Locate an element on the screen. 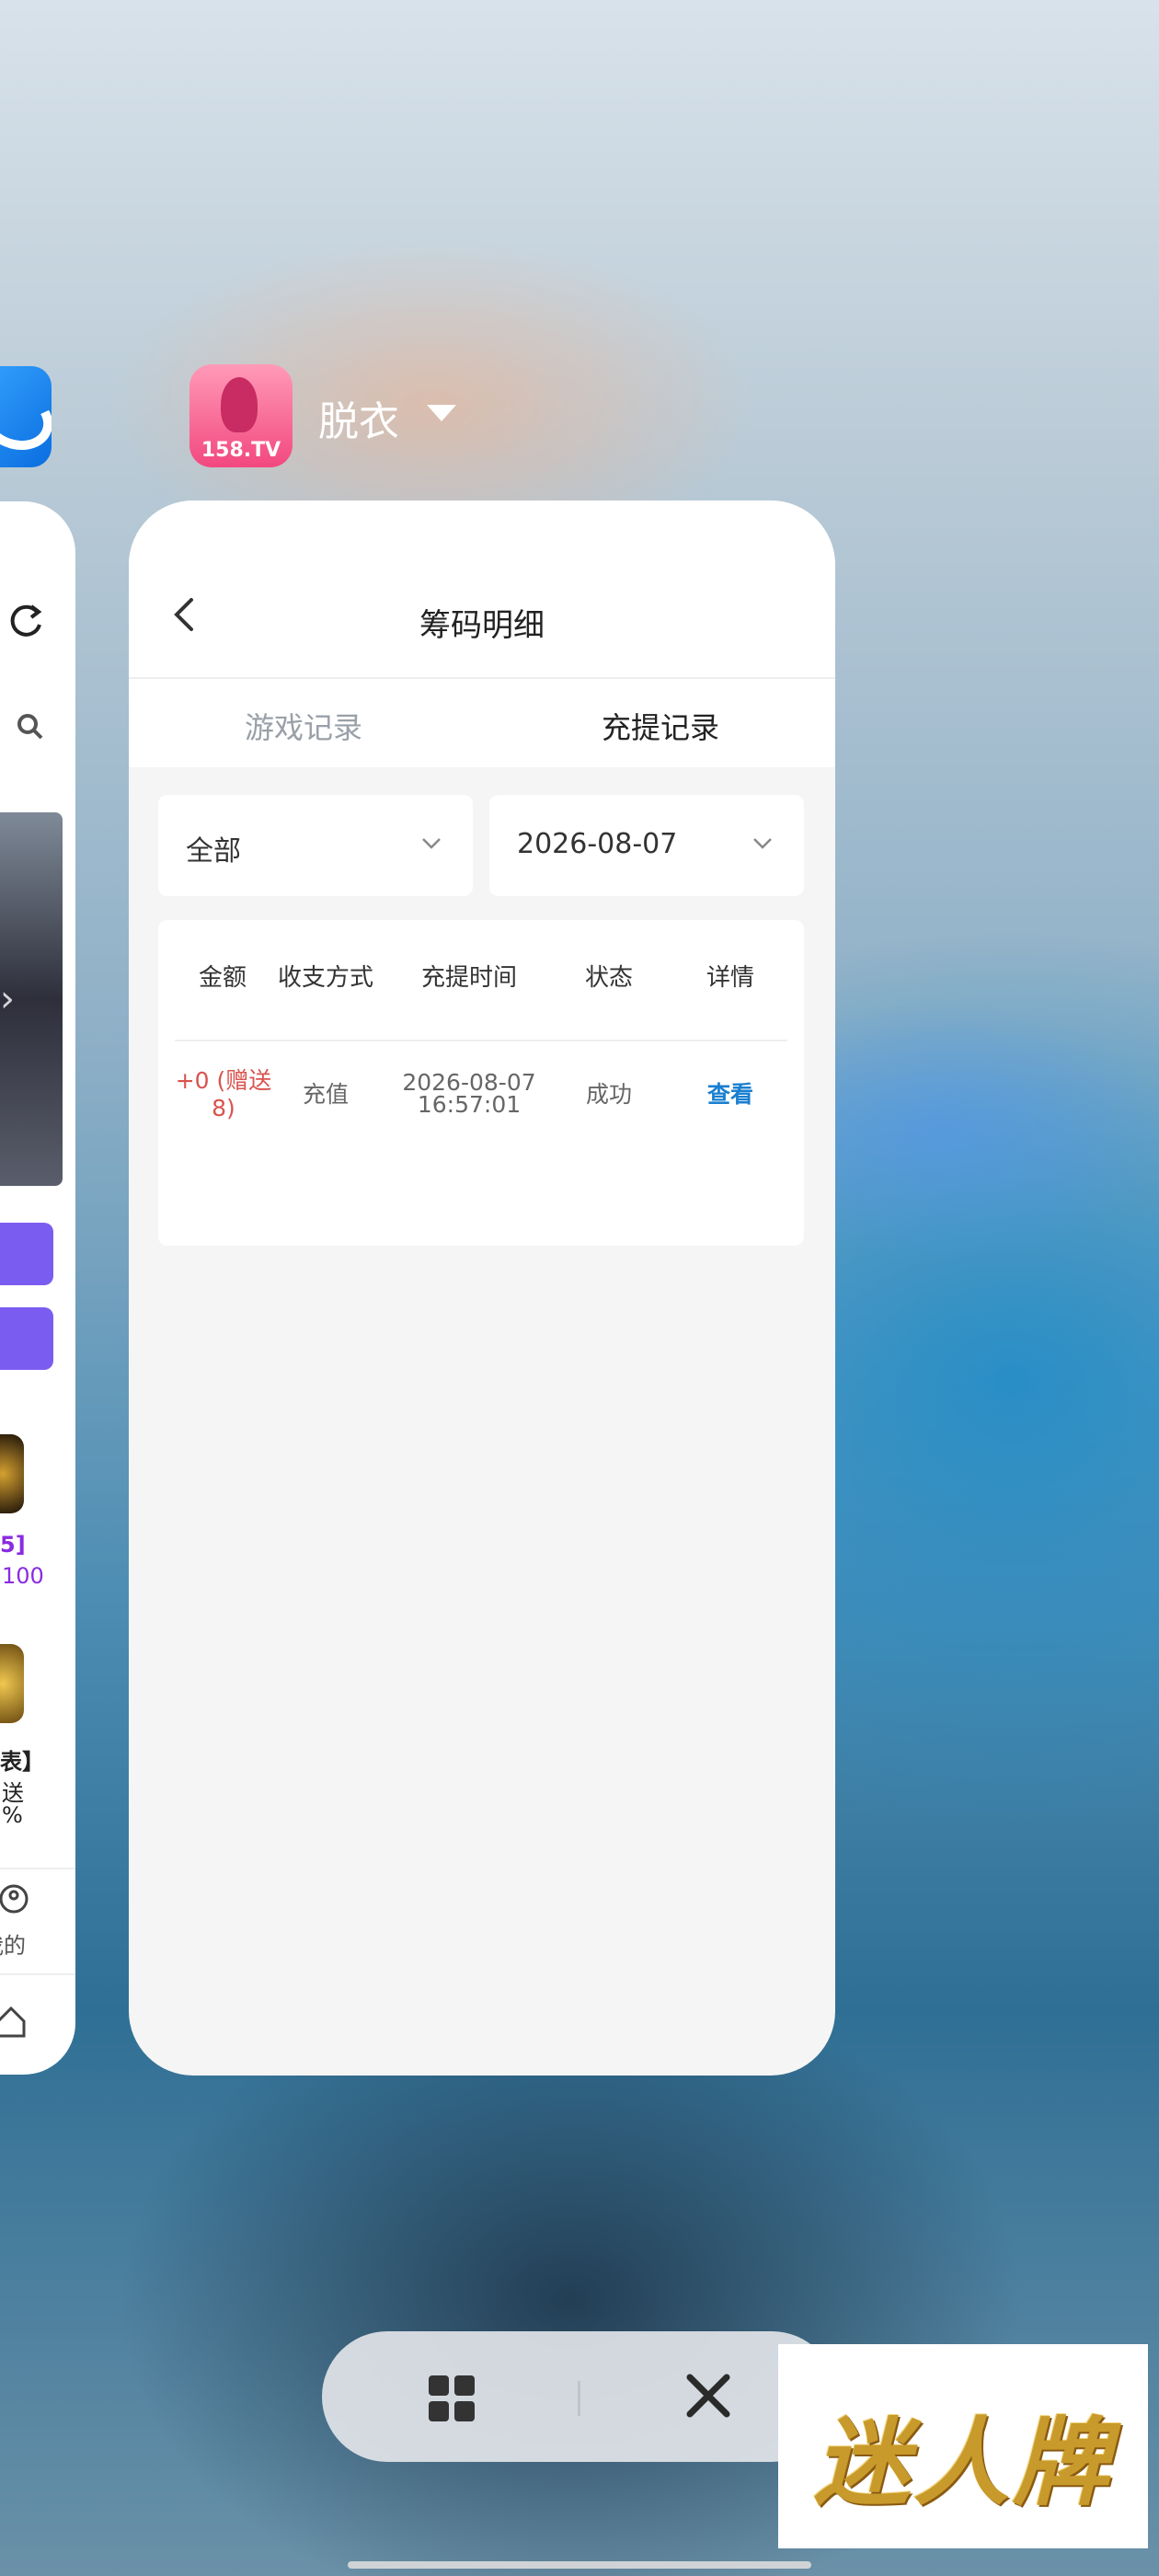 The height and width of the screenshot is (2576, 1159). time-clock-cell: 16:57:01 is located at coordinates (469, 1104).